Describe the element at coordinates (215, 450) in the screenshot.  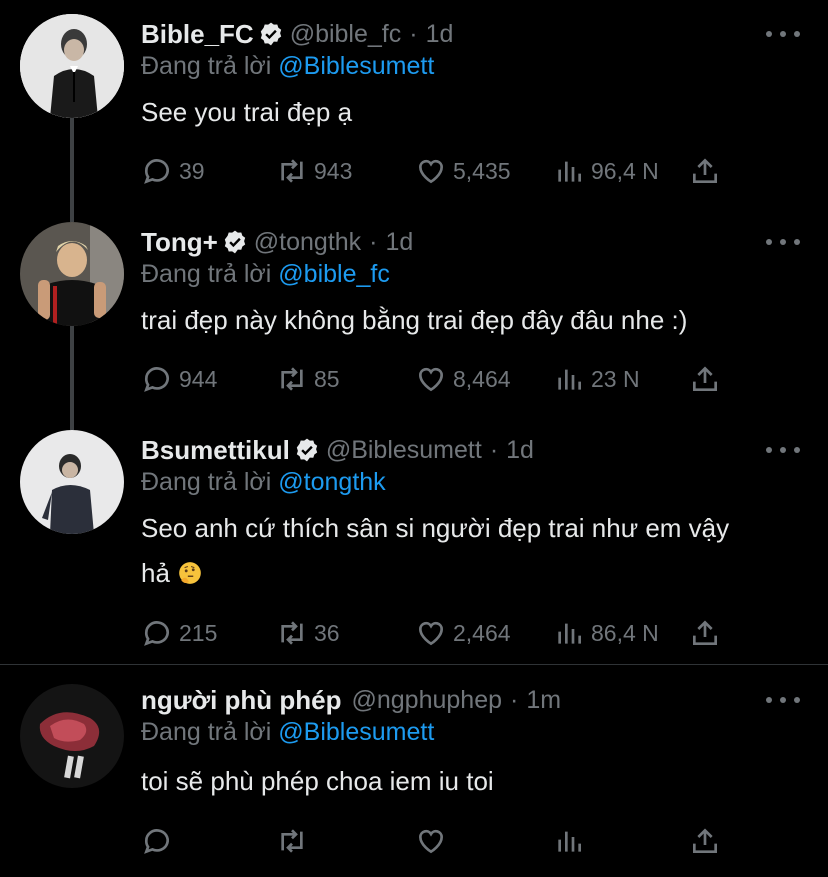
I see `display-name: Bsumettikul` at that location.